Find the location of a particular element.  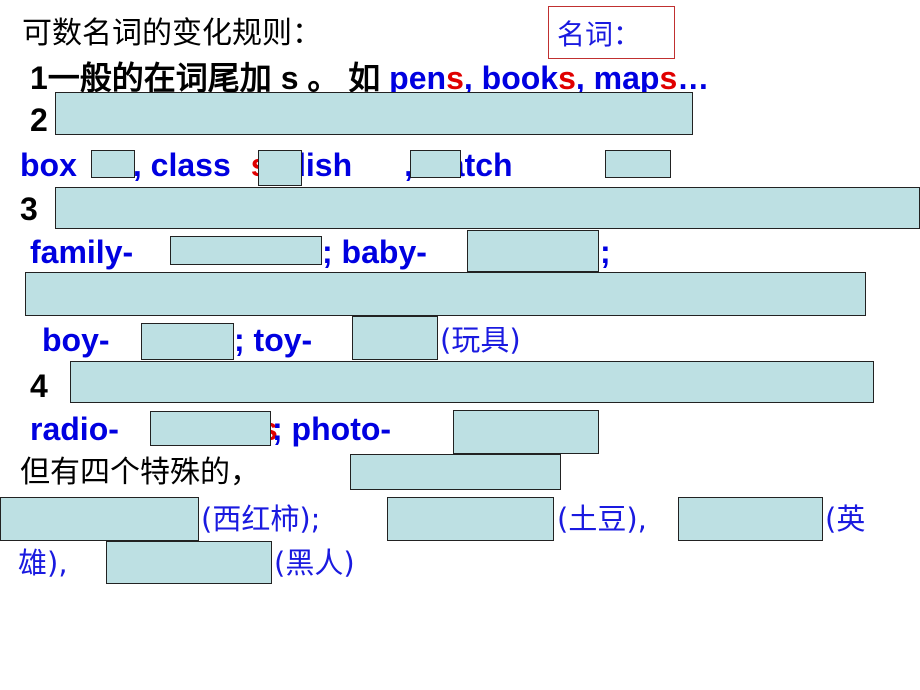

example-radio: radio- is located at coordinates (74, 429).